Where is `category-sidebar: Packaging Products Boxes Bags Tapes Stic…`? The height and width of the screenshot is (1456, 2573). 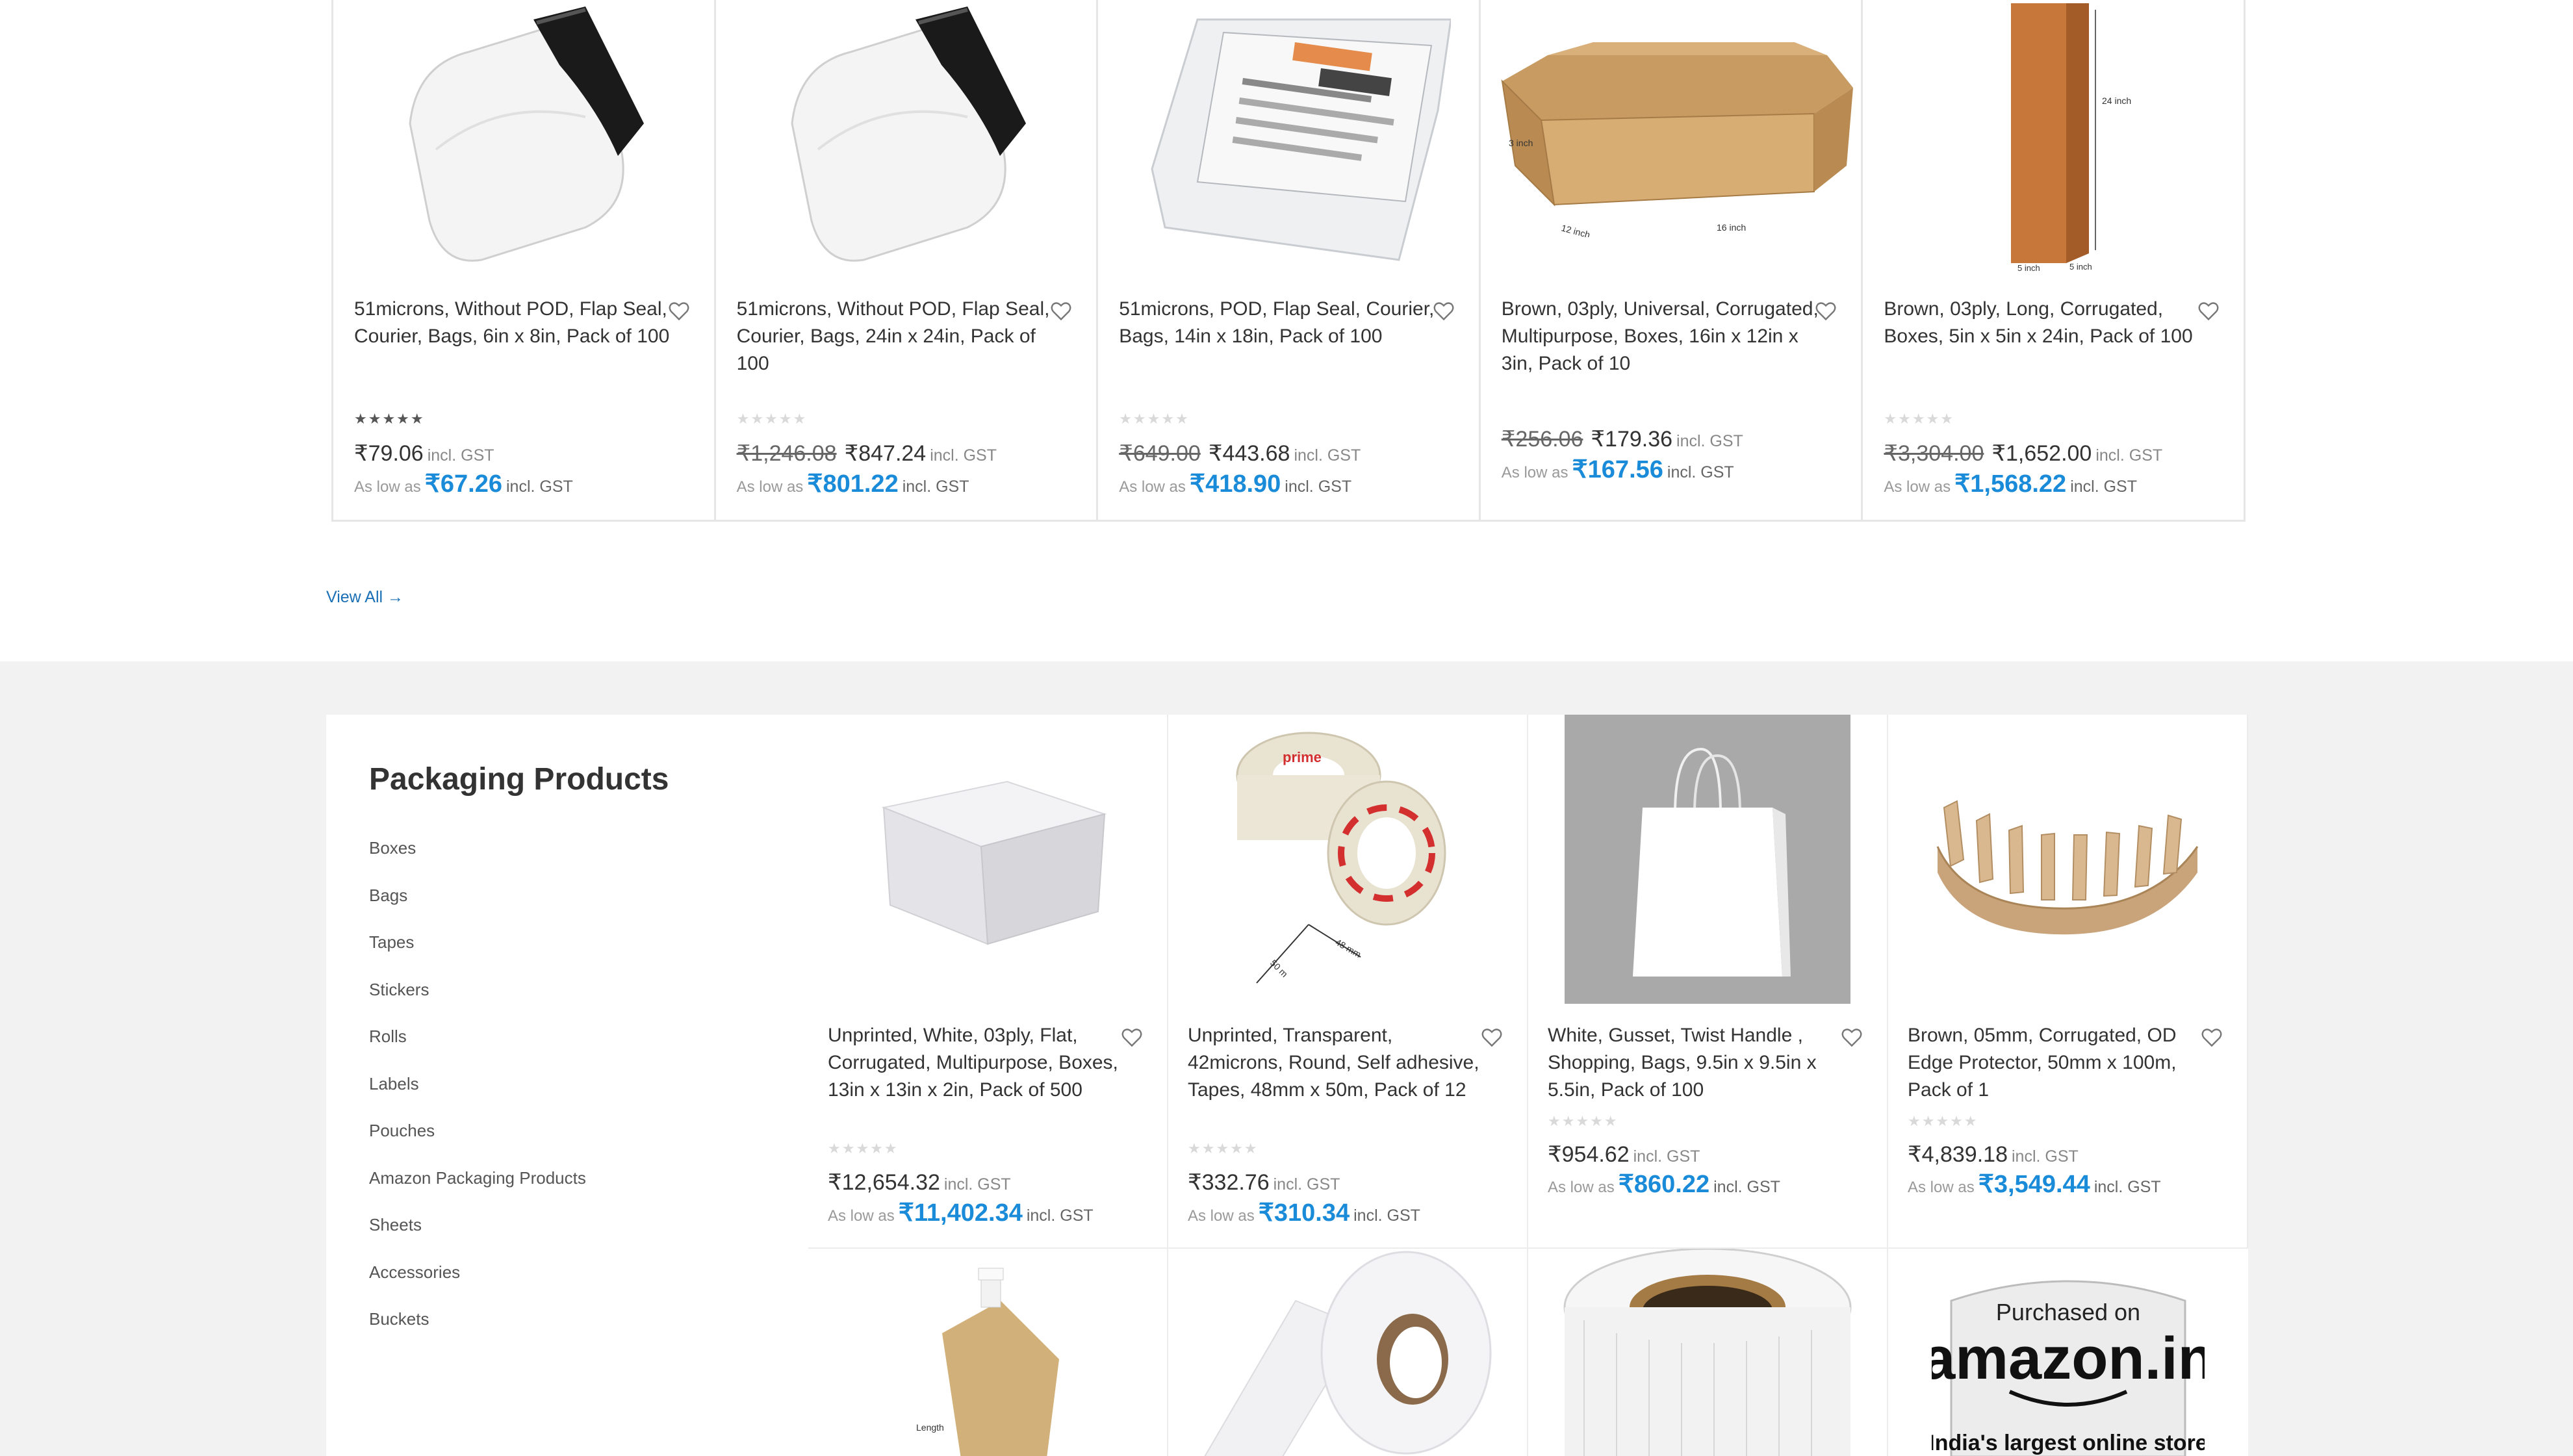 category-sidebar: Packaging Products Boxes Bags Tapes Stic… is located at coordinates (567, 1086).